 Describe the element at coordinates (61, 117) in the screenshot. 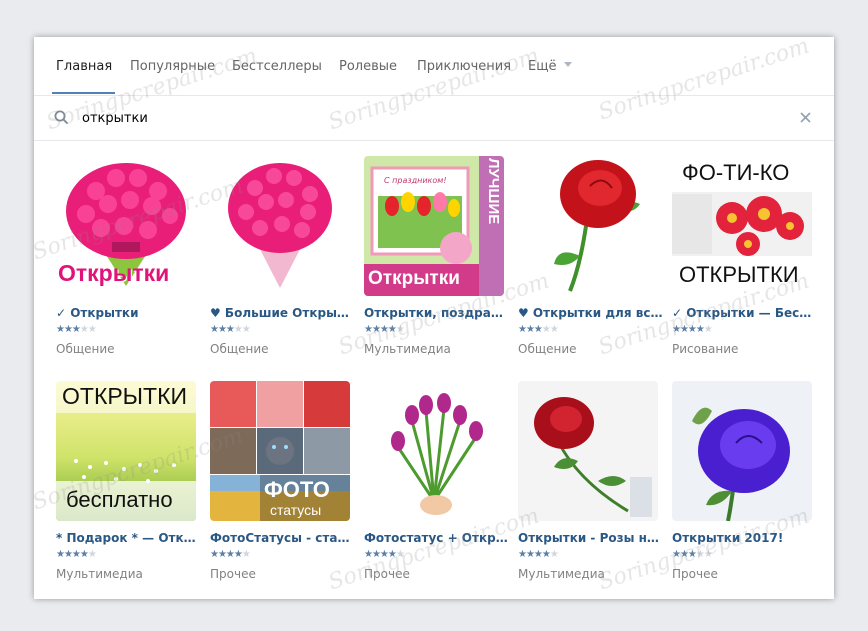

I see `search-icon` at that location.